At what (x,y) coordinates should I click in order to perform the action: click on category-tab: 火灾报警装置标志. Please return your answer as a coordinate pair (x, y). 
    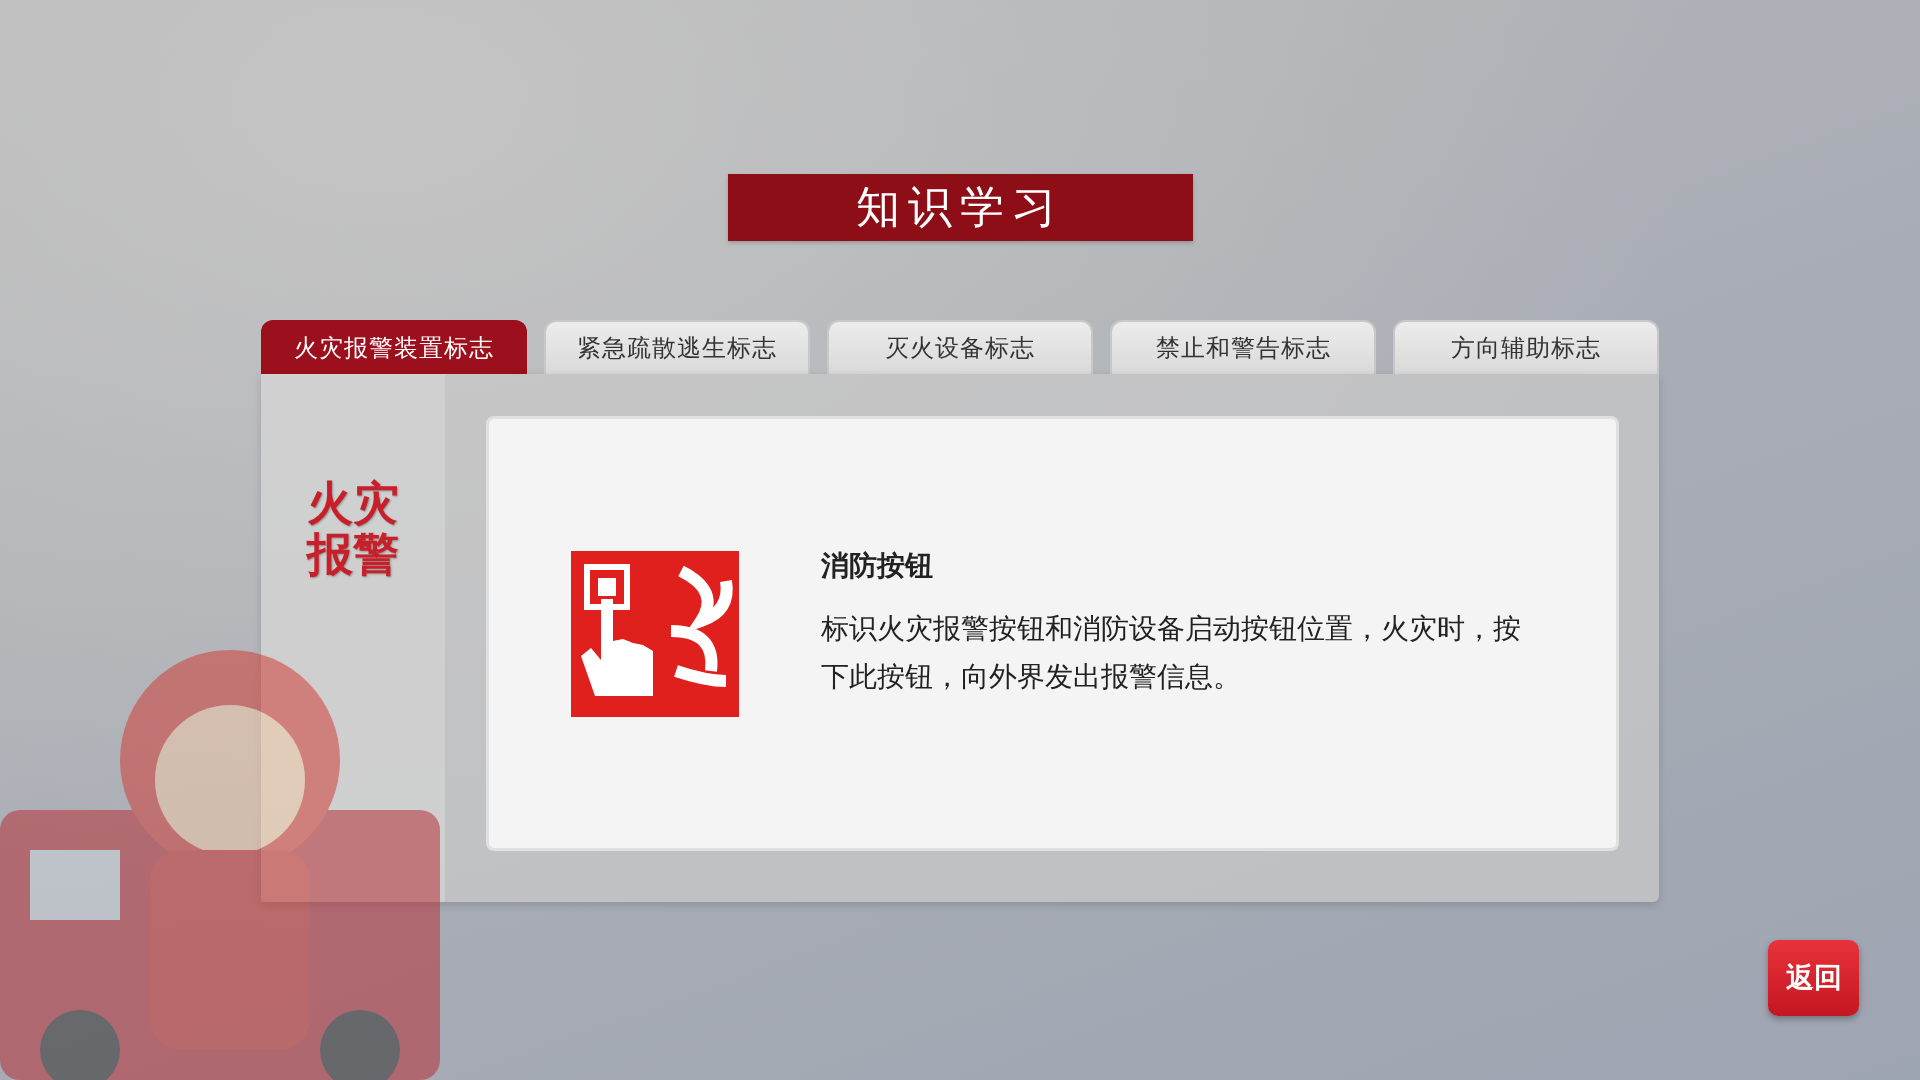
    Looking at the image, I should click on (394, 347).